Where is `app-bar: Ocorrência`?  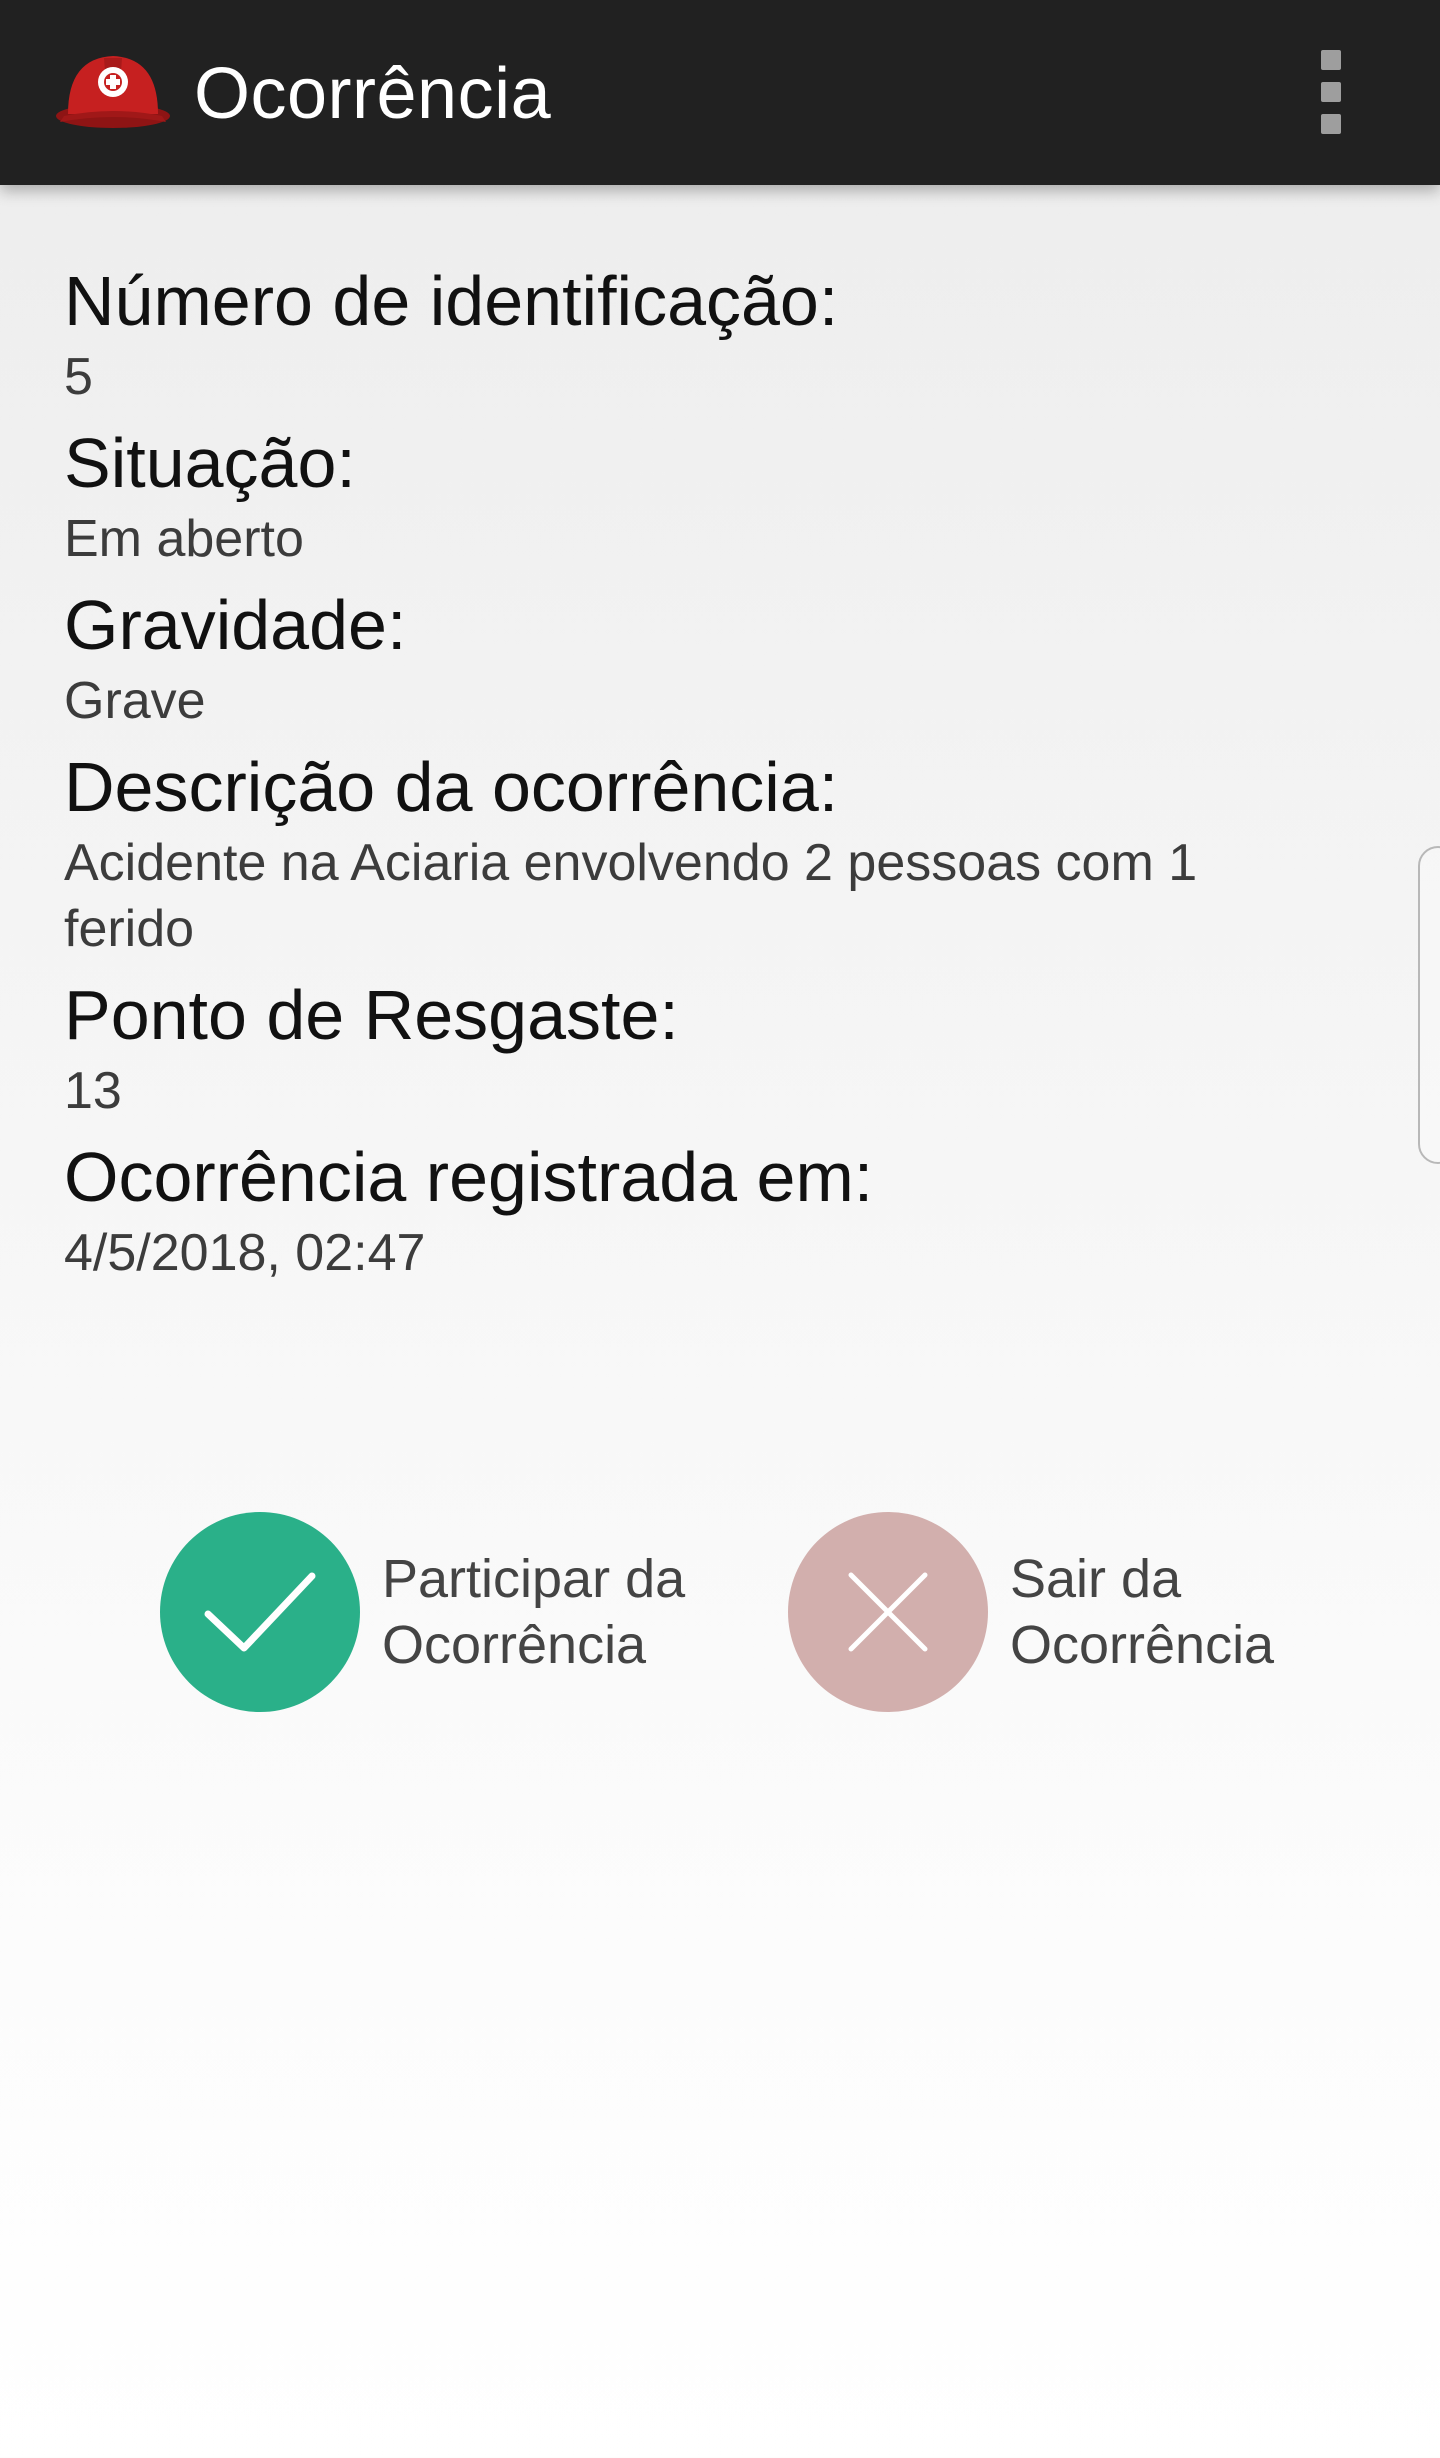 app-bar: Ocorrência is located at coordinates (720, 92).